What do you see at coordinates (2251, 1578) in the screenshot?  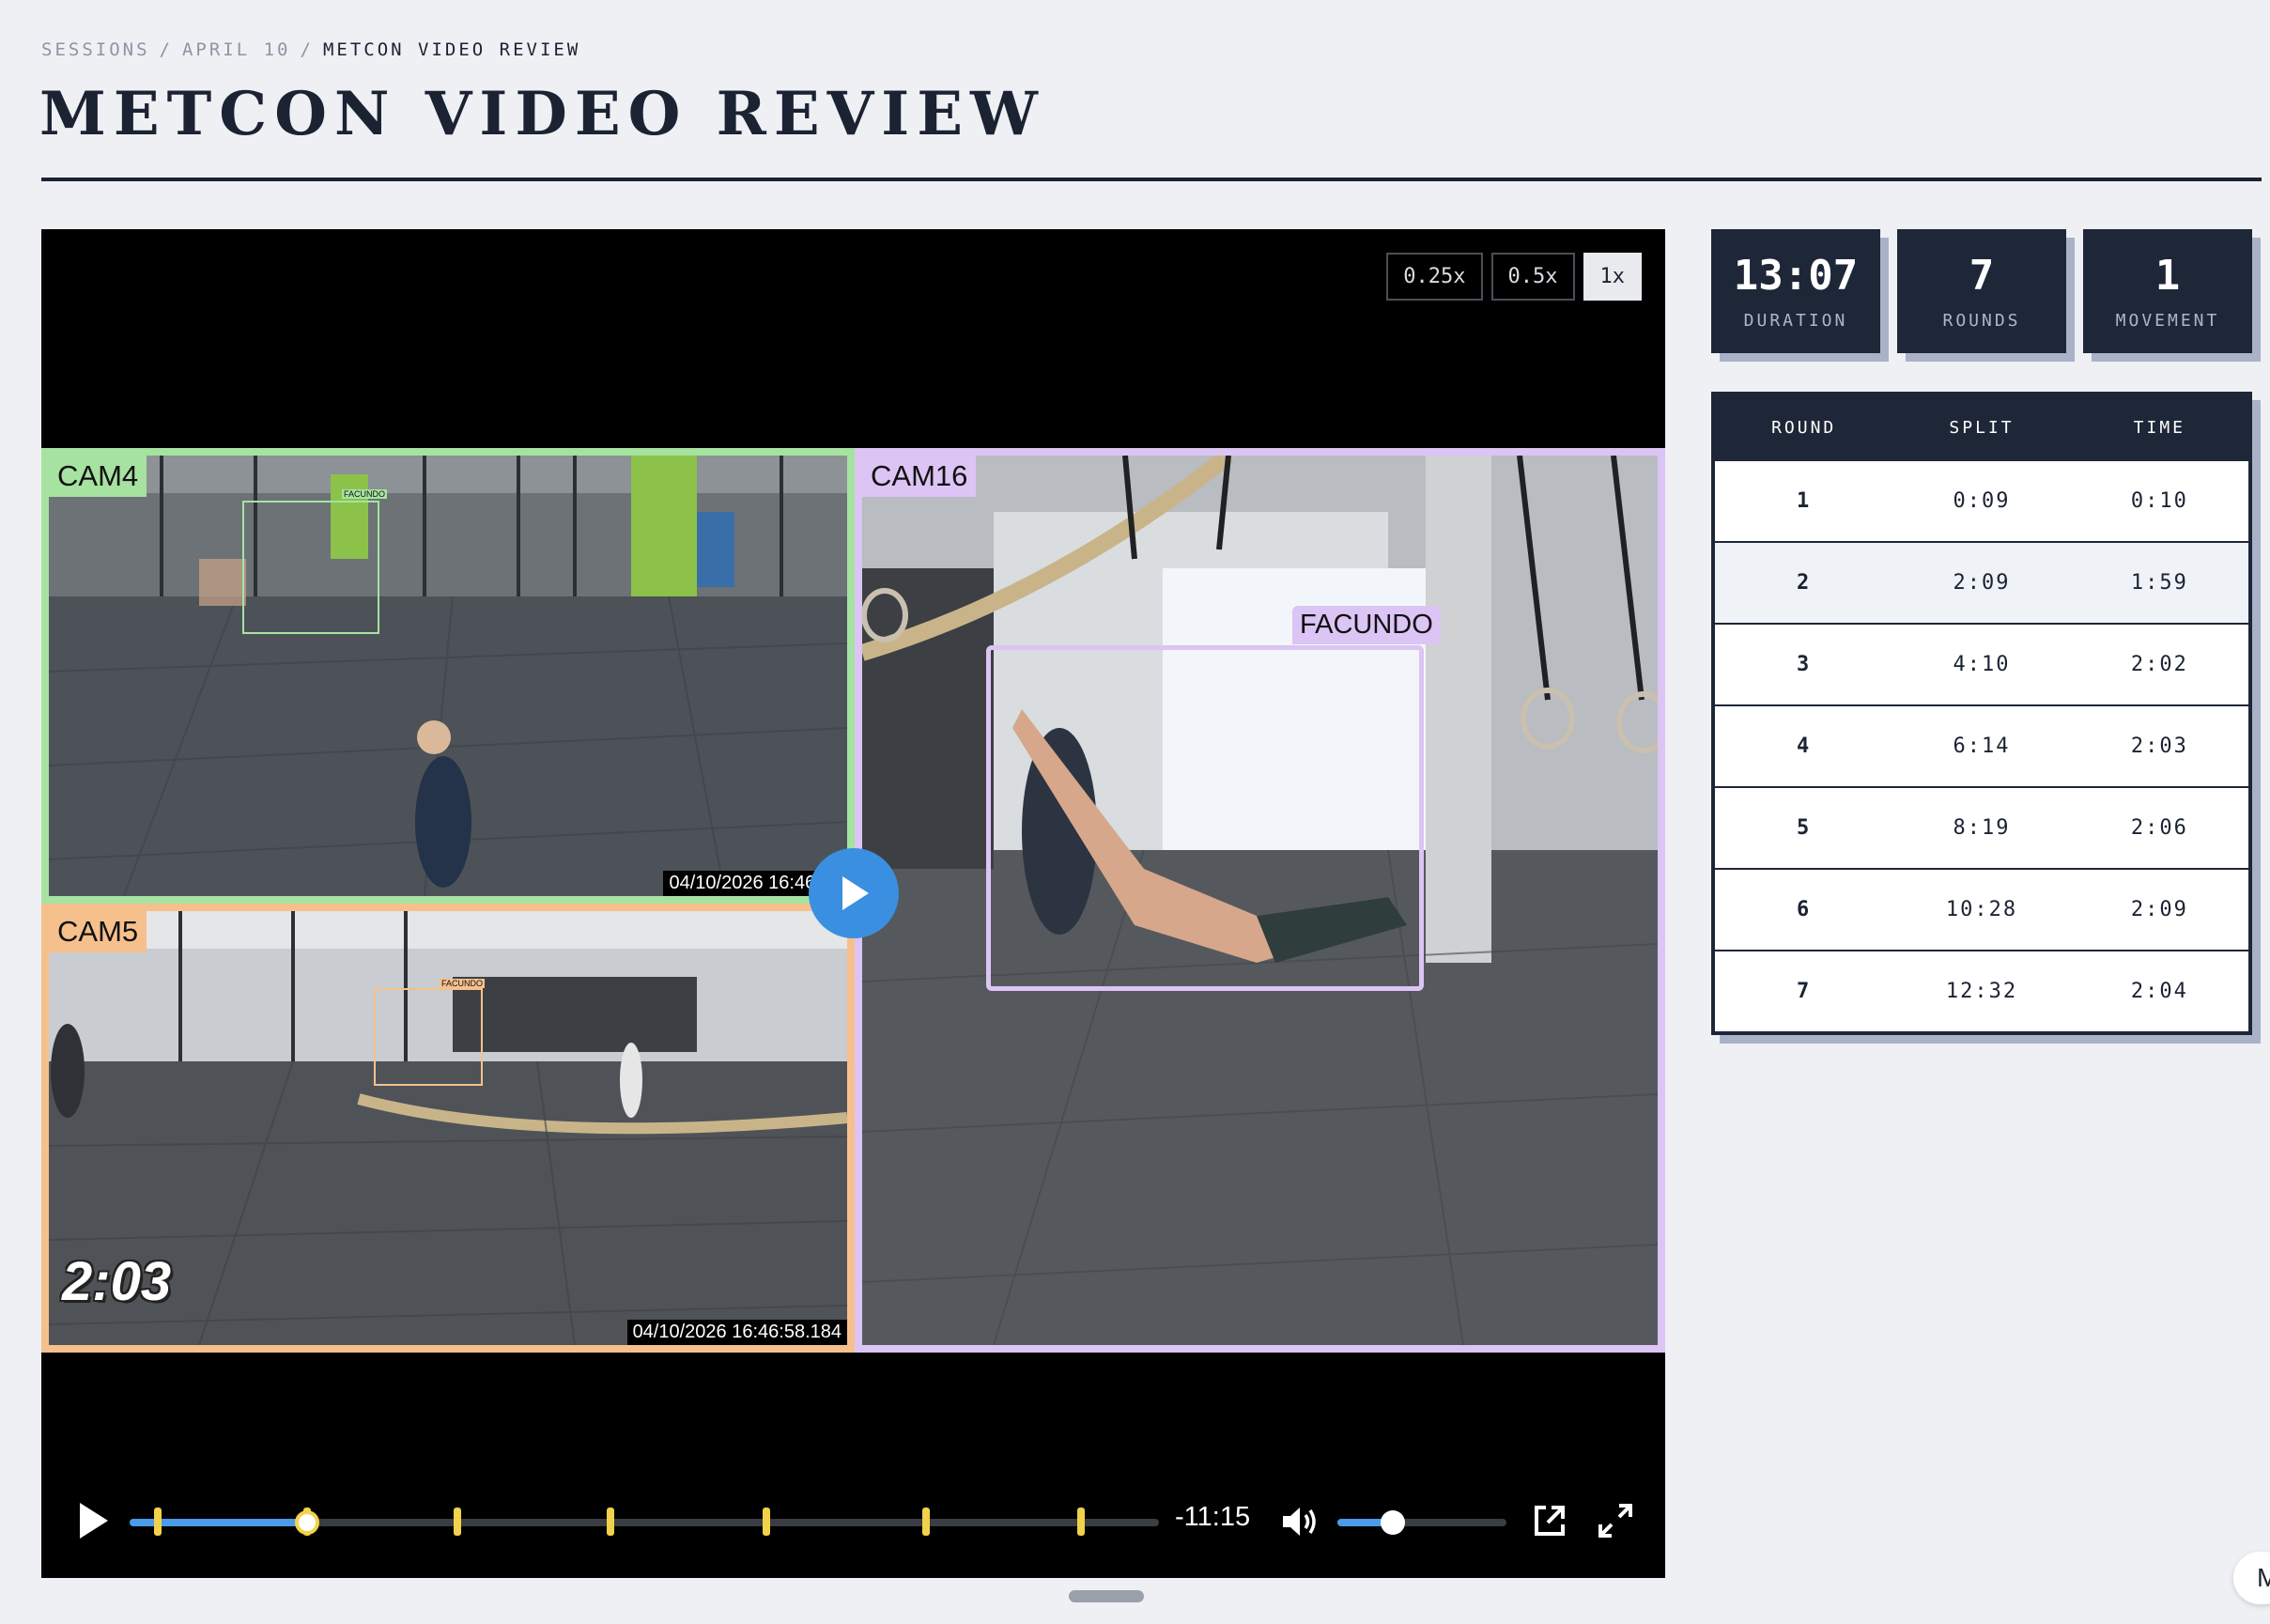 I see `floating-action-button: M` at bounding box center [2251, 1578].